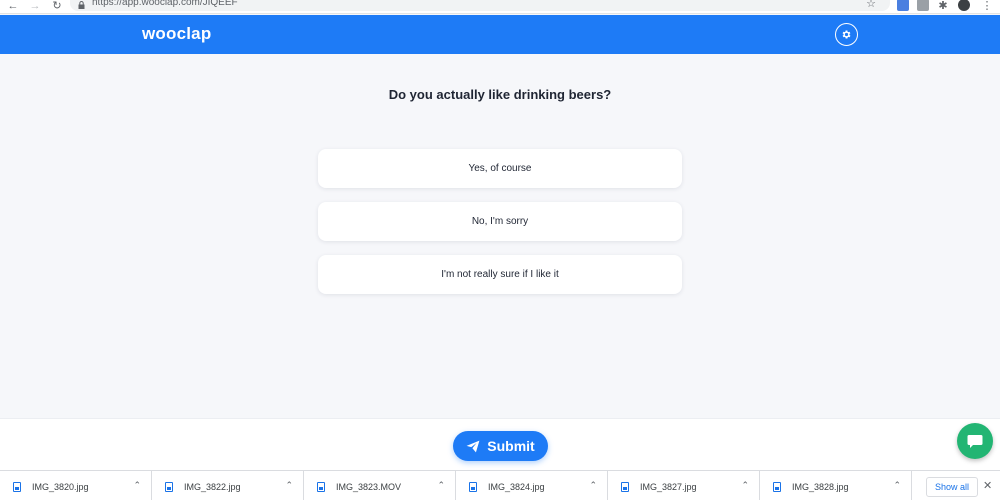 This screenshot has height=500, width=1000. Describe the element at coordinates (871, 5) in the screenshot. I see `bookmark-star-icon: ☆` at that location.